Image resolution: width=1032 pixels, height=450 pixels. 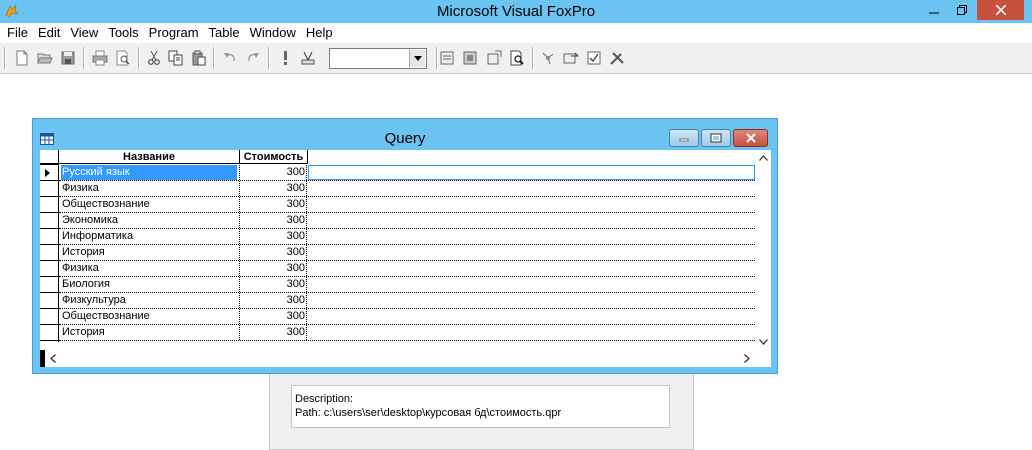 What do you see at coordinates (407, 285) in the screenshot?
I see `table-row: Биология 300` at bounding box center [407, 285].